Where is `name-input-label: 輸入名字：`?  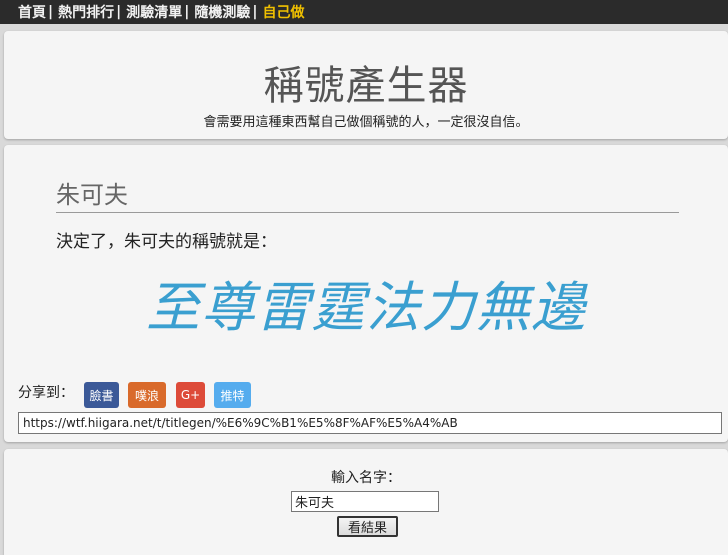 name-input-label: 輸入名字： is located at coordinates (366, 478).